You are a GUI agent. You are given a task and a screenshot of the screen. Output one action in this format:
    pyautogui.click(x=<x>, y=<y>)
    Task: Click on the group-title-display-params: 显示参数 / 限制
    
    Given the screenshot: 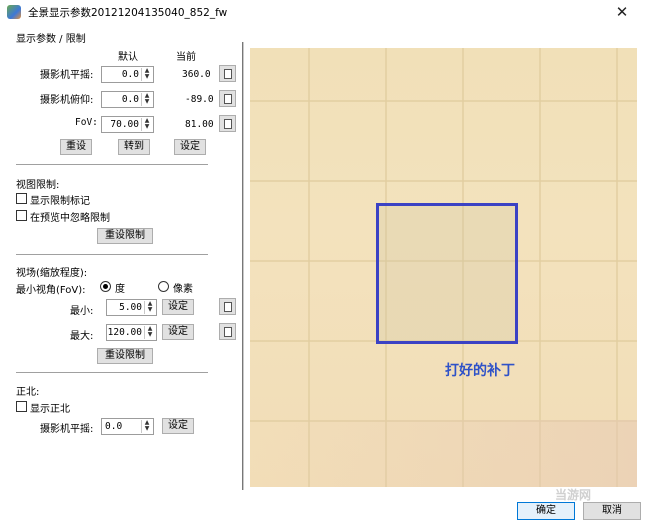 What is the action you would take?
    pyautogui.click(x=51, y=39)
    